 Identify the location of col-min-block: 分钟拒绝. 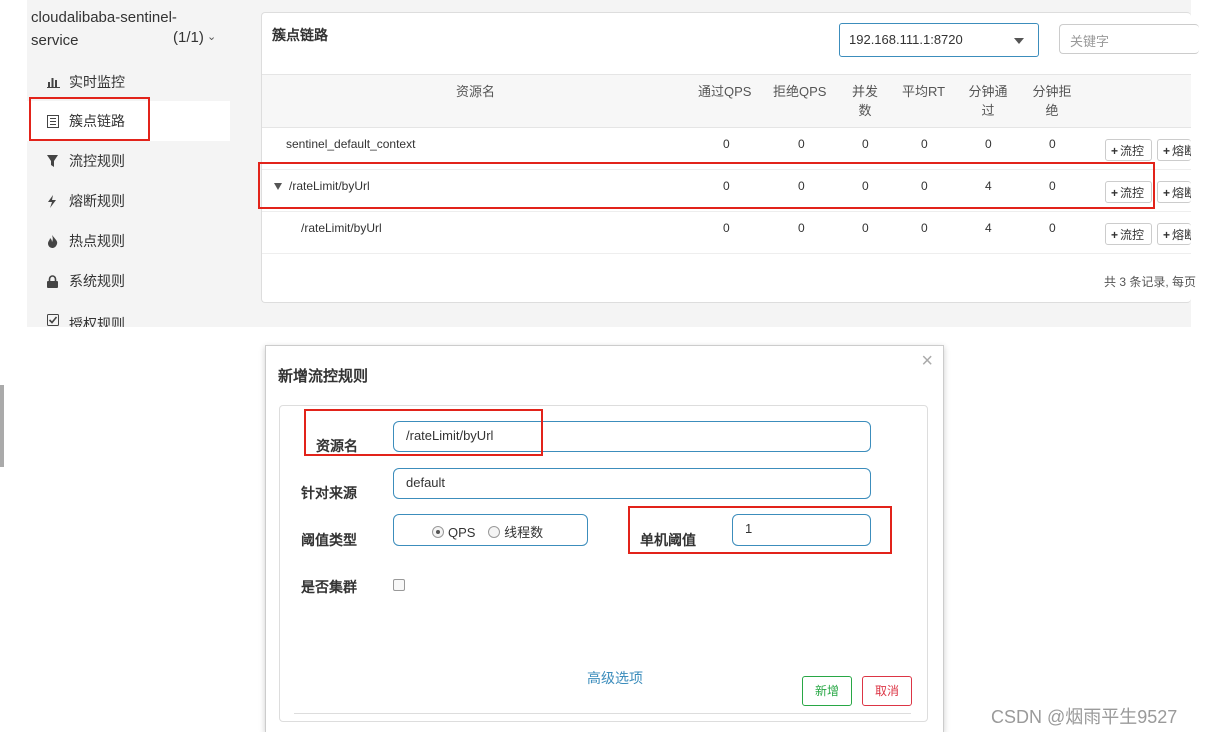
(1052, 101).